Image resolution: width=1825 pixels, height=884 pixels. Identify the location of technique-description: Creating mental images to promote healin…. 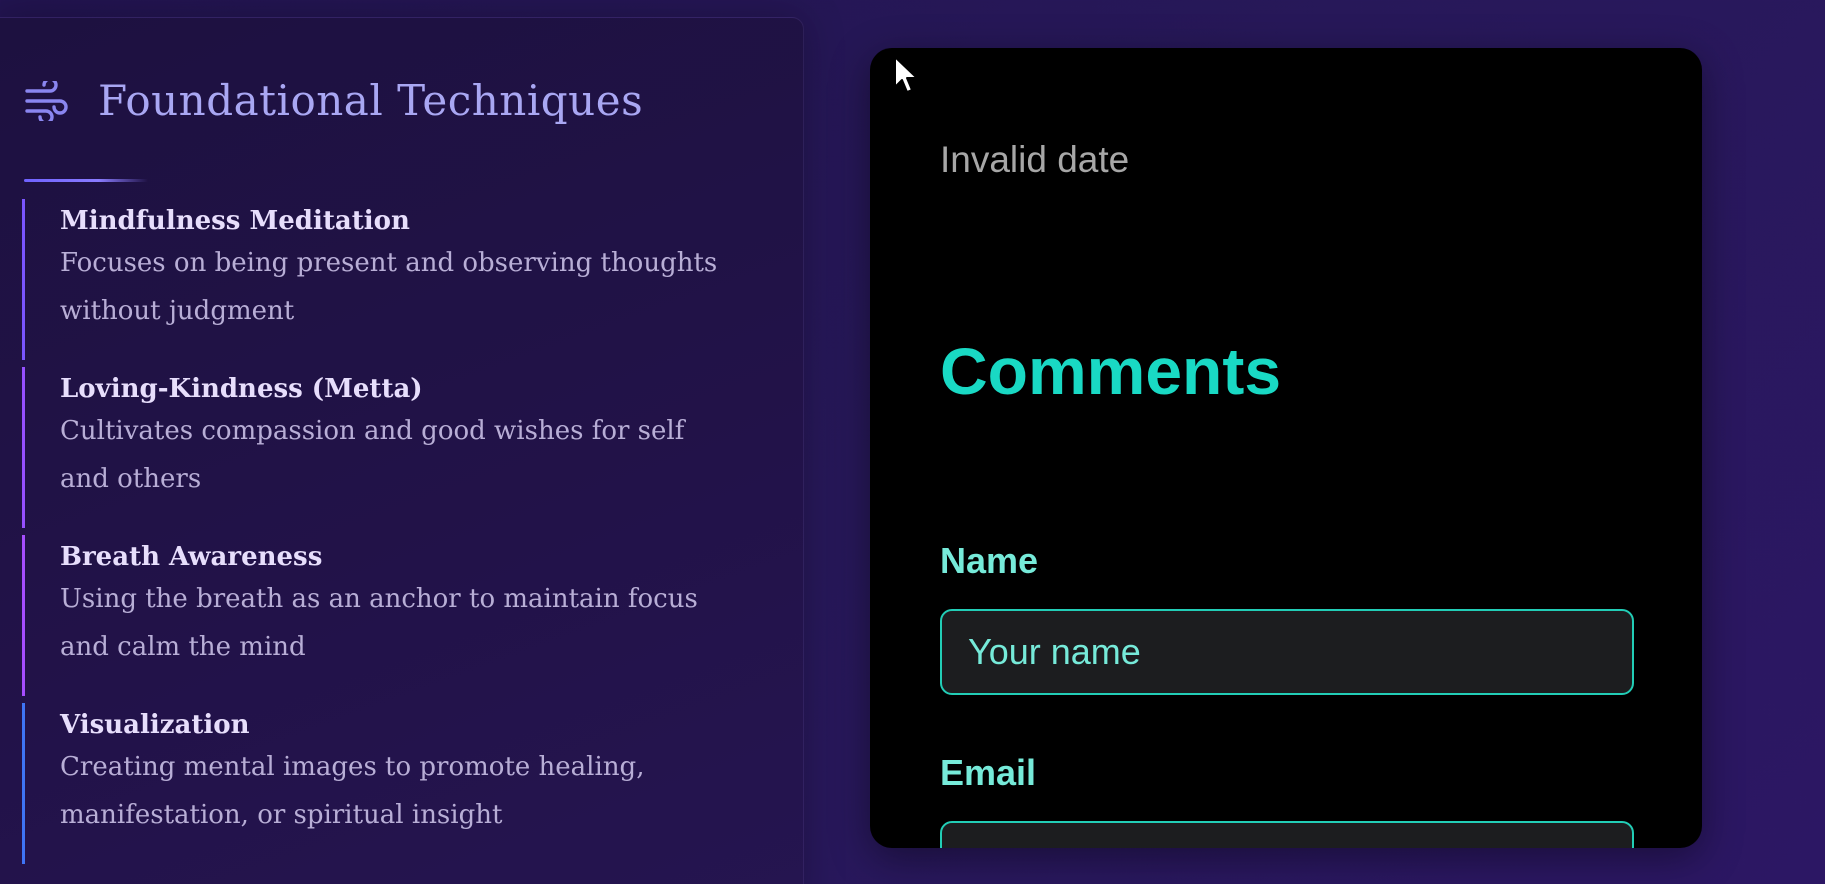
(352, 791).